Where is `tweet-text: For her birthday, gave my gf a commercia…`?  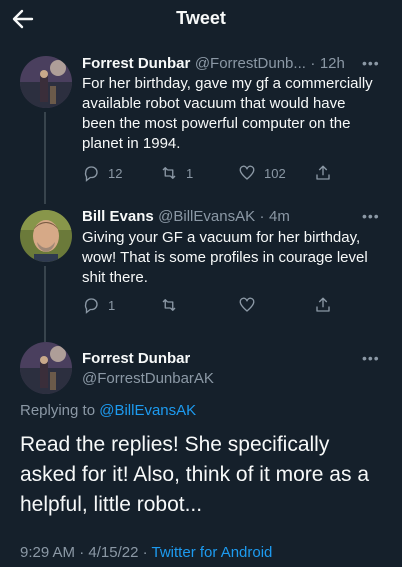
tweet-text: For her birthday, gave my gf a commercia… is located at coordinates (227, 113).